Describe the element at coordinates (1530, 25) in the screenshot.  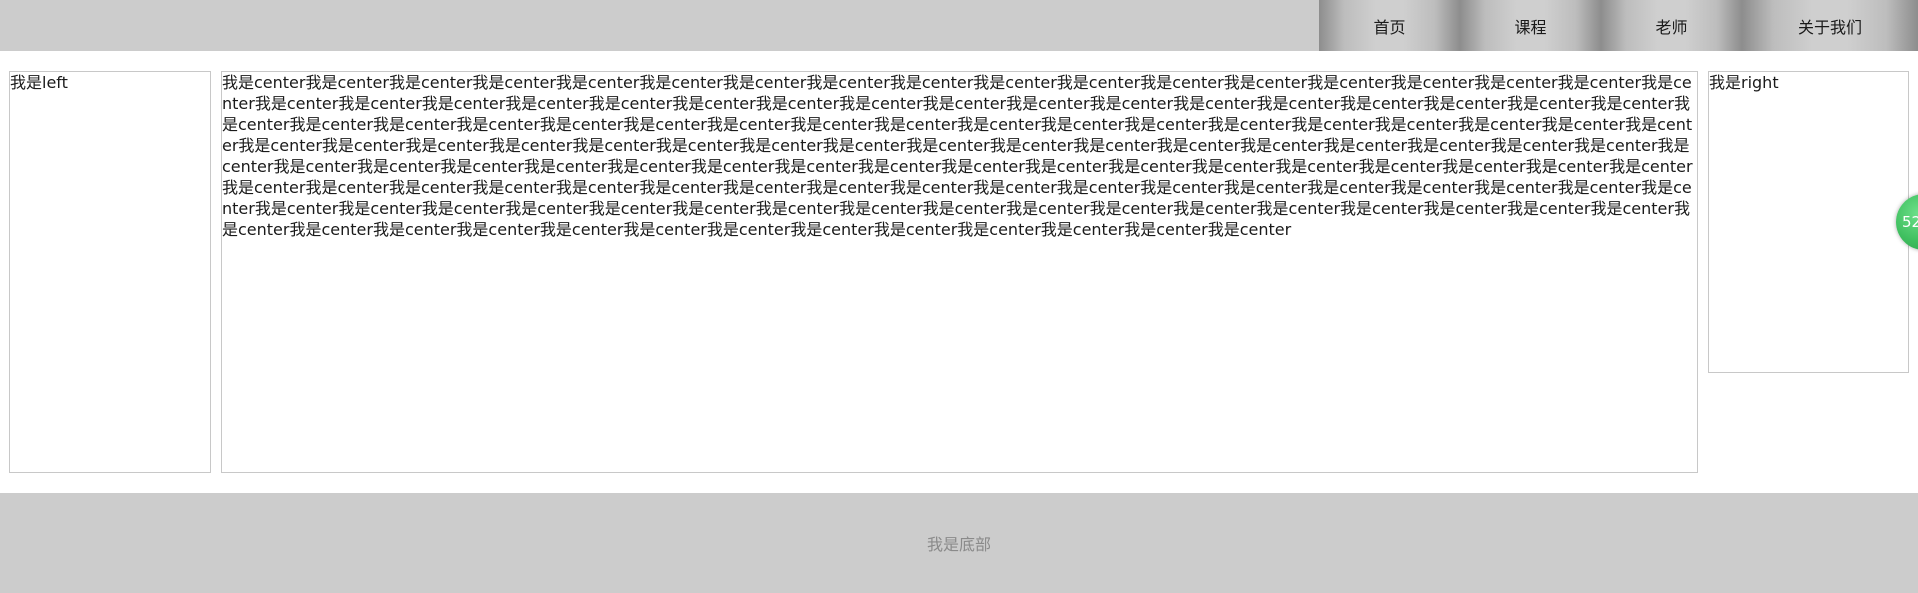
I see `nav-item-courses: 课程` at that location.